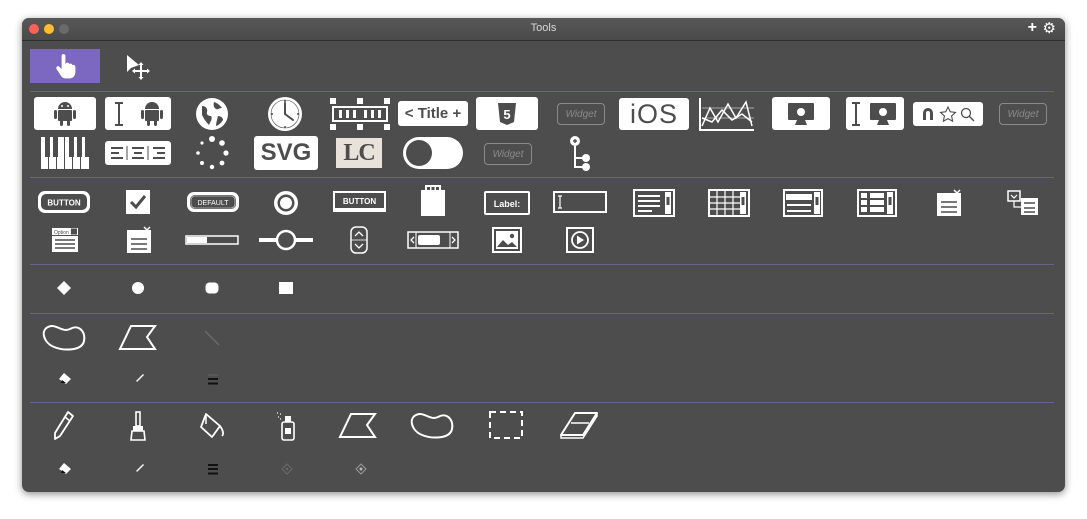  I want to click on browse-tool-button, so click(65, 66).